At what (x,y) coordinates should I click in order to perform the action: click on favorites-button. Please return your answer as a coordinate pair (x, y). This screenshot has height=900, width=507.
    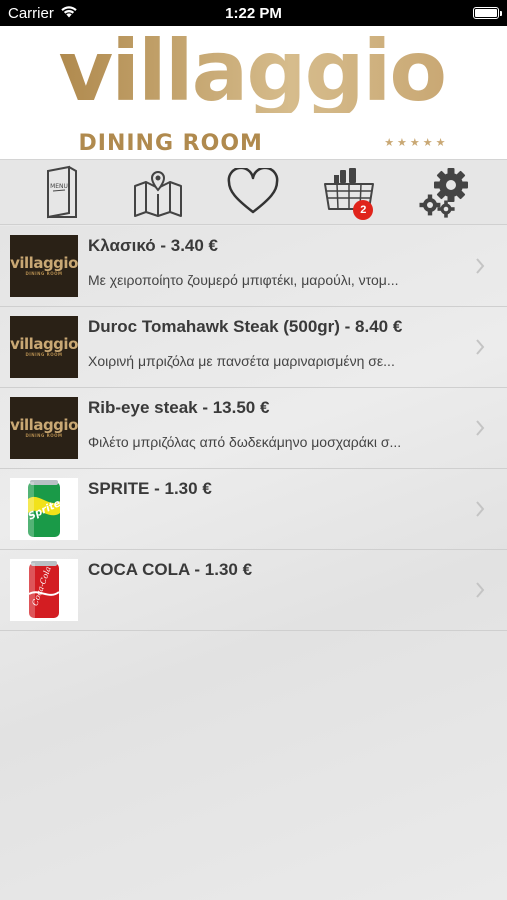
    Looking at the image, I should click on (253, 192).